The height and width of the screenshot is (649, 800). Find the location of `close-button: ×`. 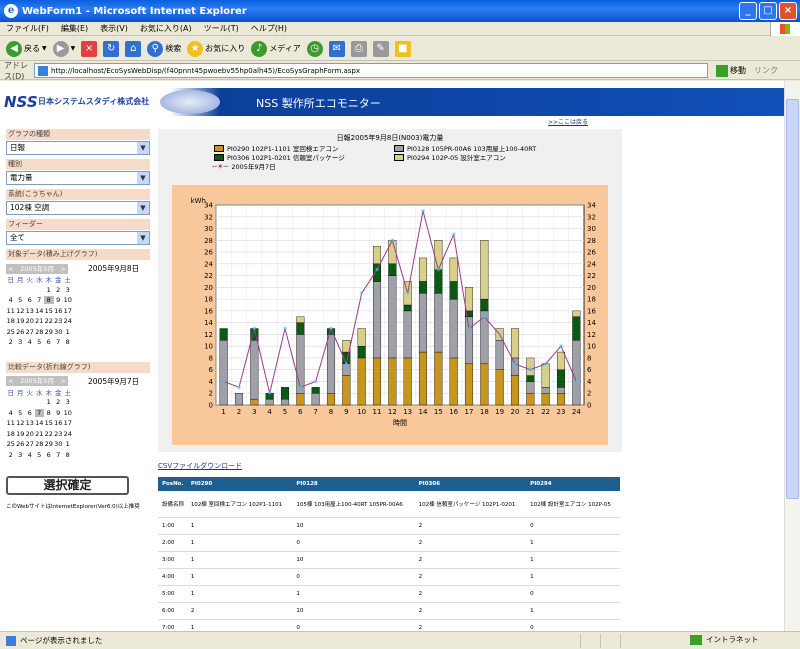

close-button: × is located at coordinates (788, 11).